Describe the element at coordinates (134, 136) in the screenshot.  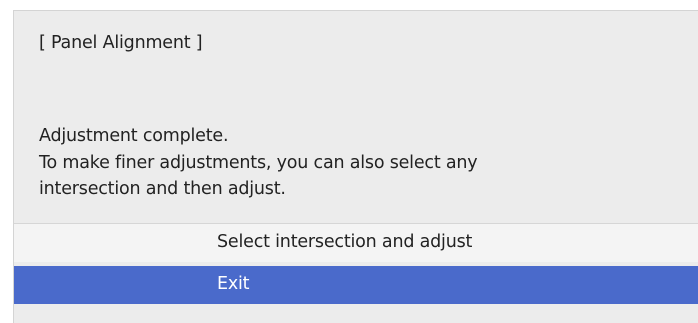
I see `message-line: Adjustment complete.` at that location.